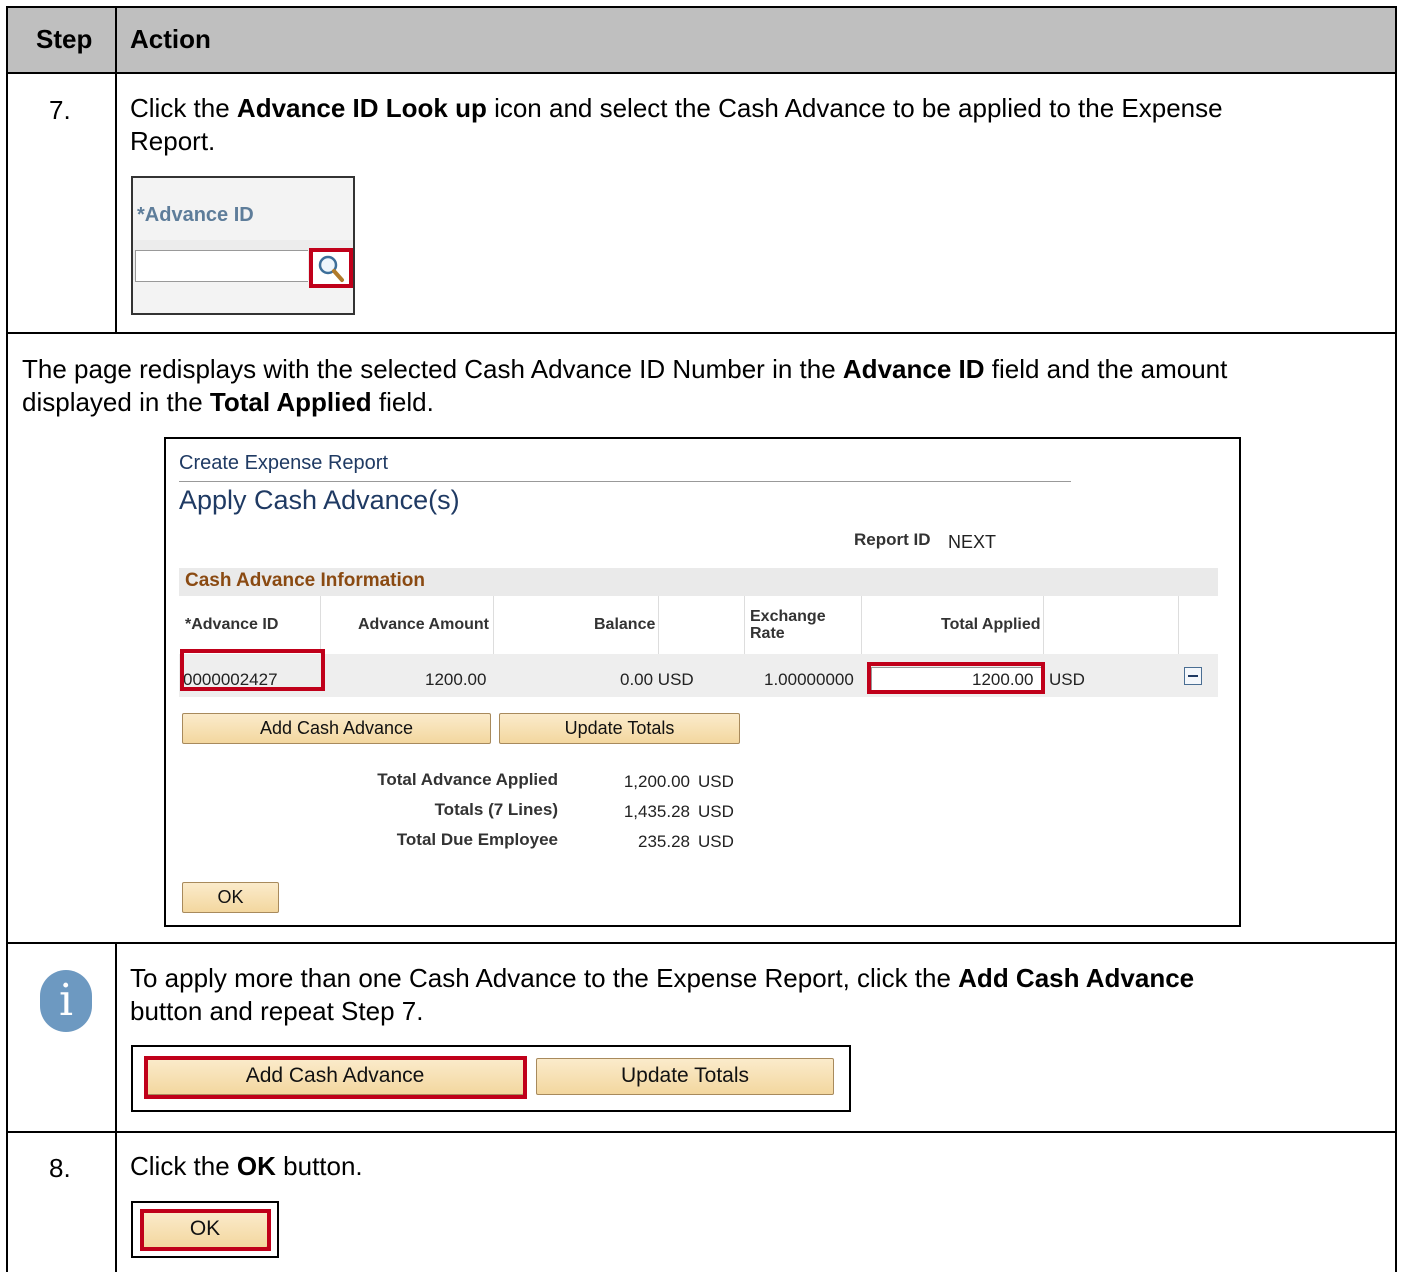 Image resolution: width=1403 pixels, height=1272 pixels. What do you see at coordinates (698, 625) in the screenshot?
I see `grid-header` at bounding box center [698, 625].